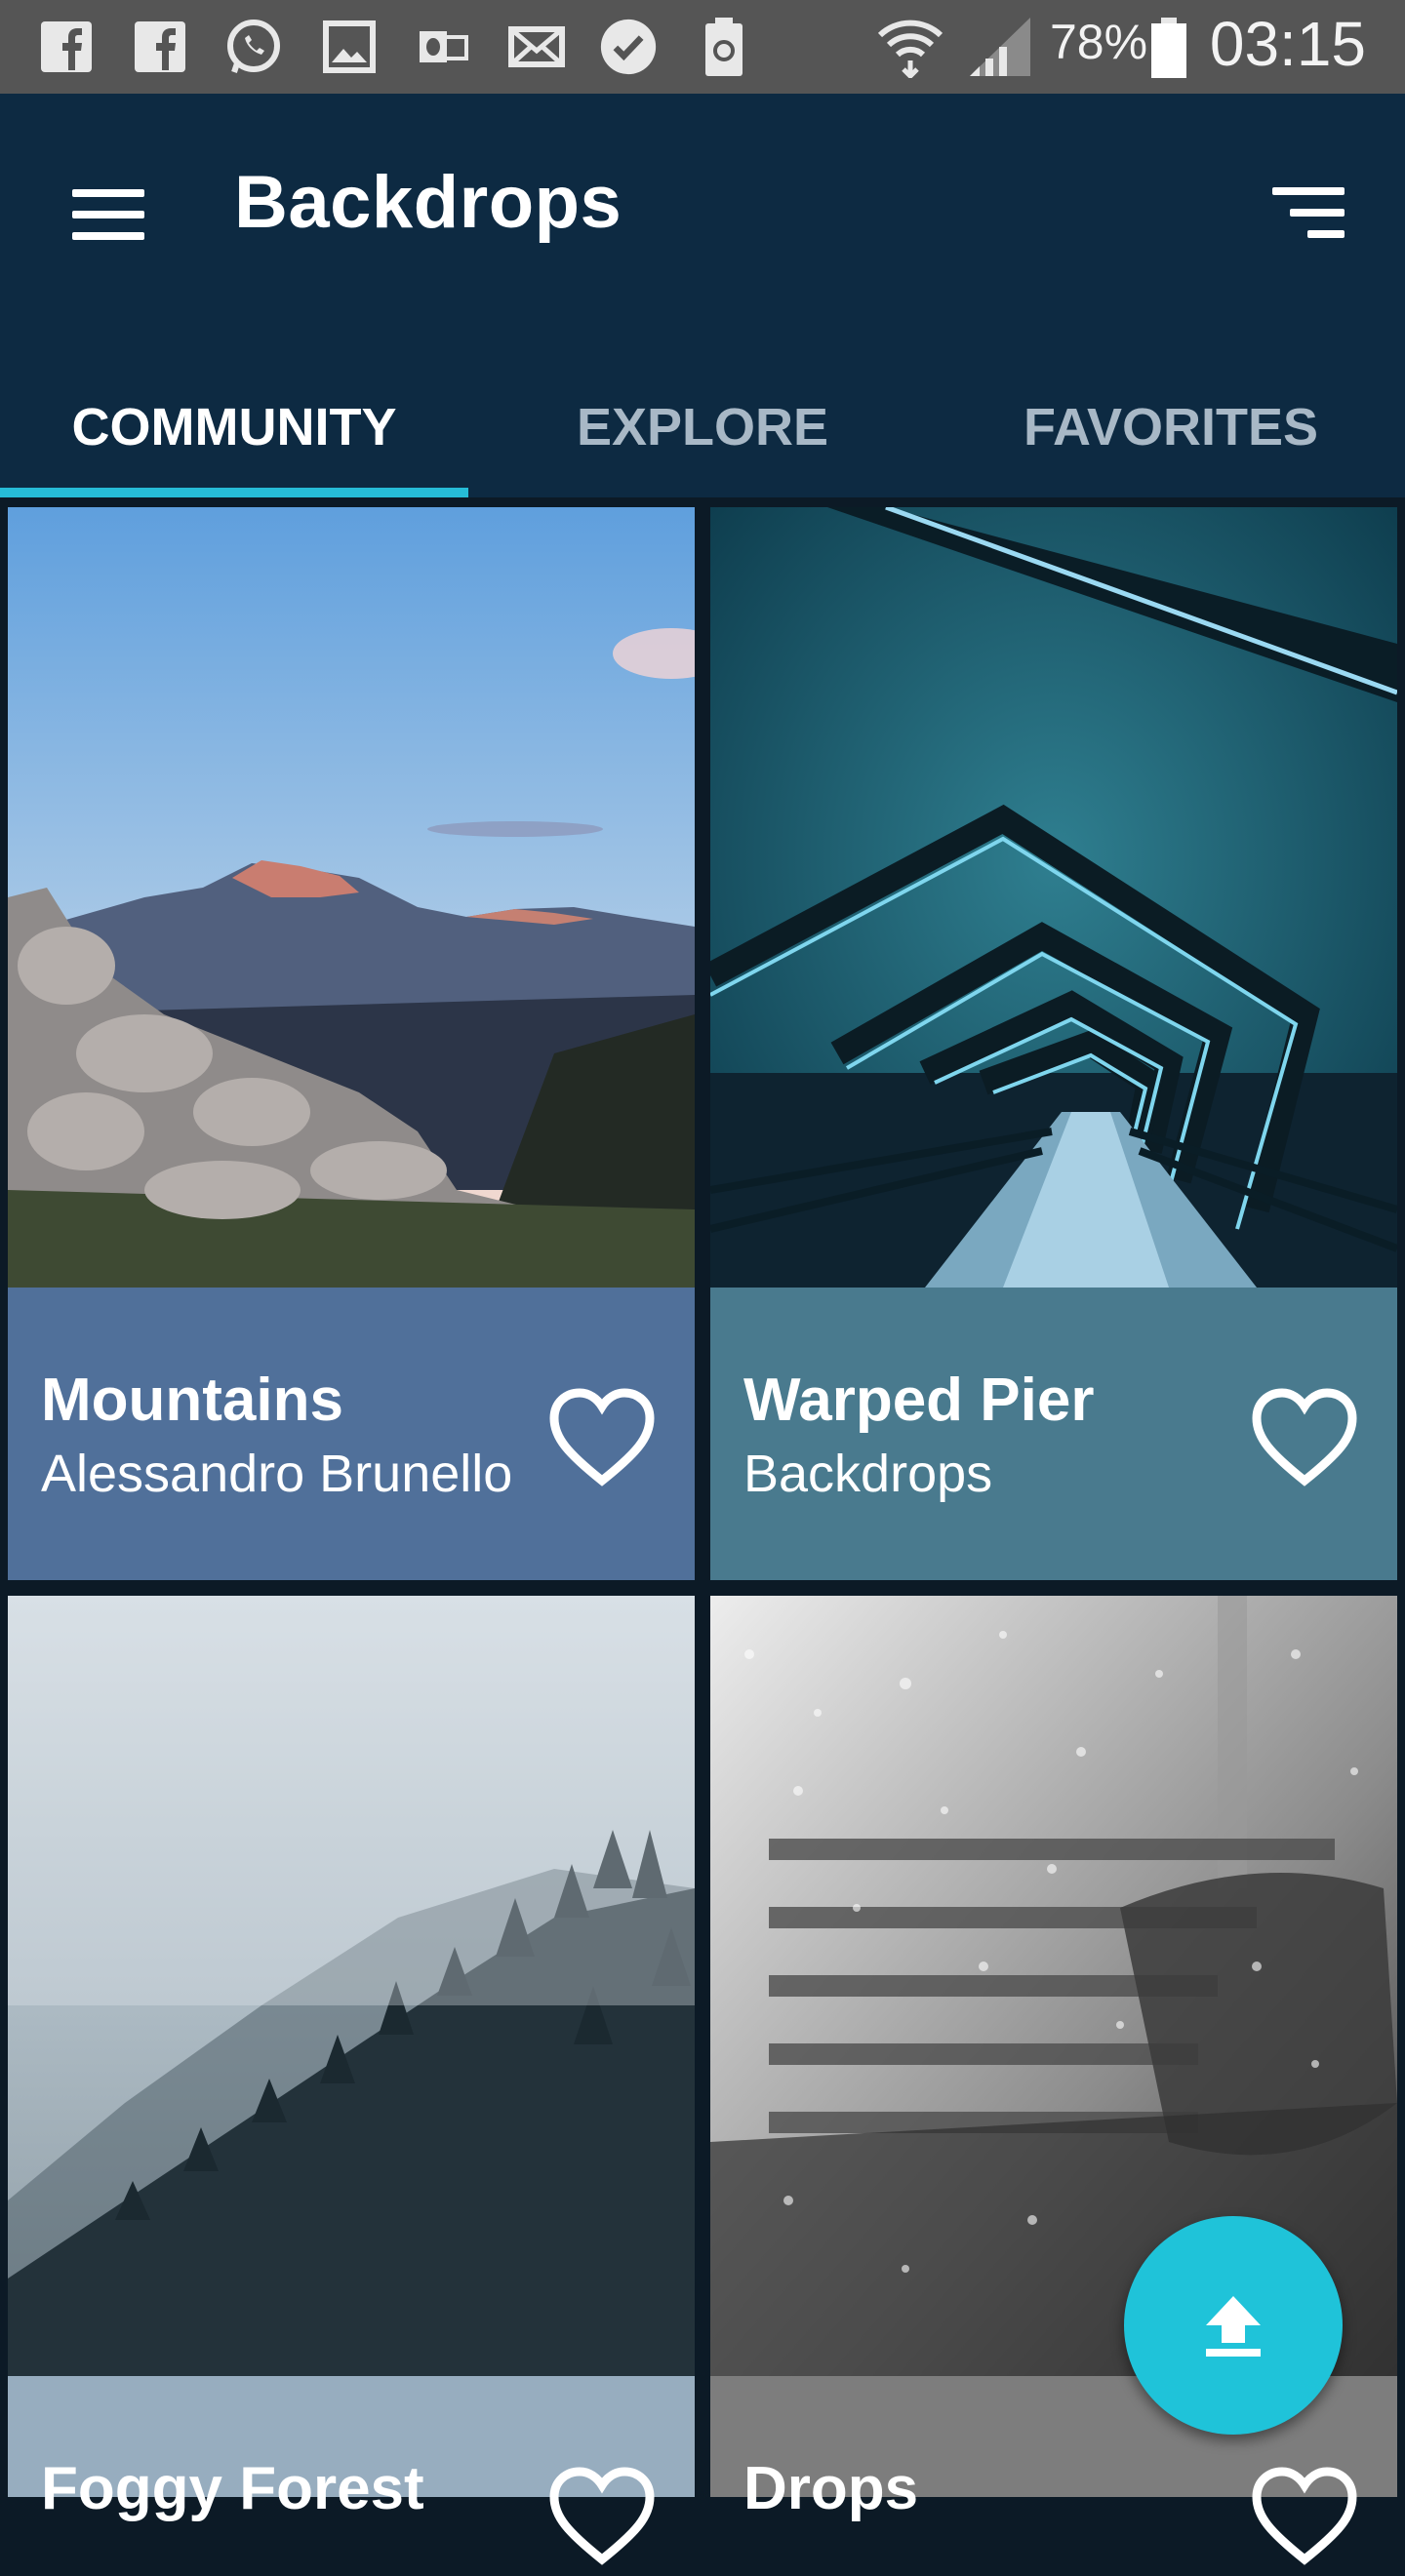 This screenshot has height=2576, width=1405. I want to click on wallpaper-caption: Warped Pier Backdrops, so click(1053, 1434).